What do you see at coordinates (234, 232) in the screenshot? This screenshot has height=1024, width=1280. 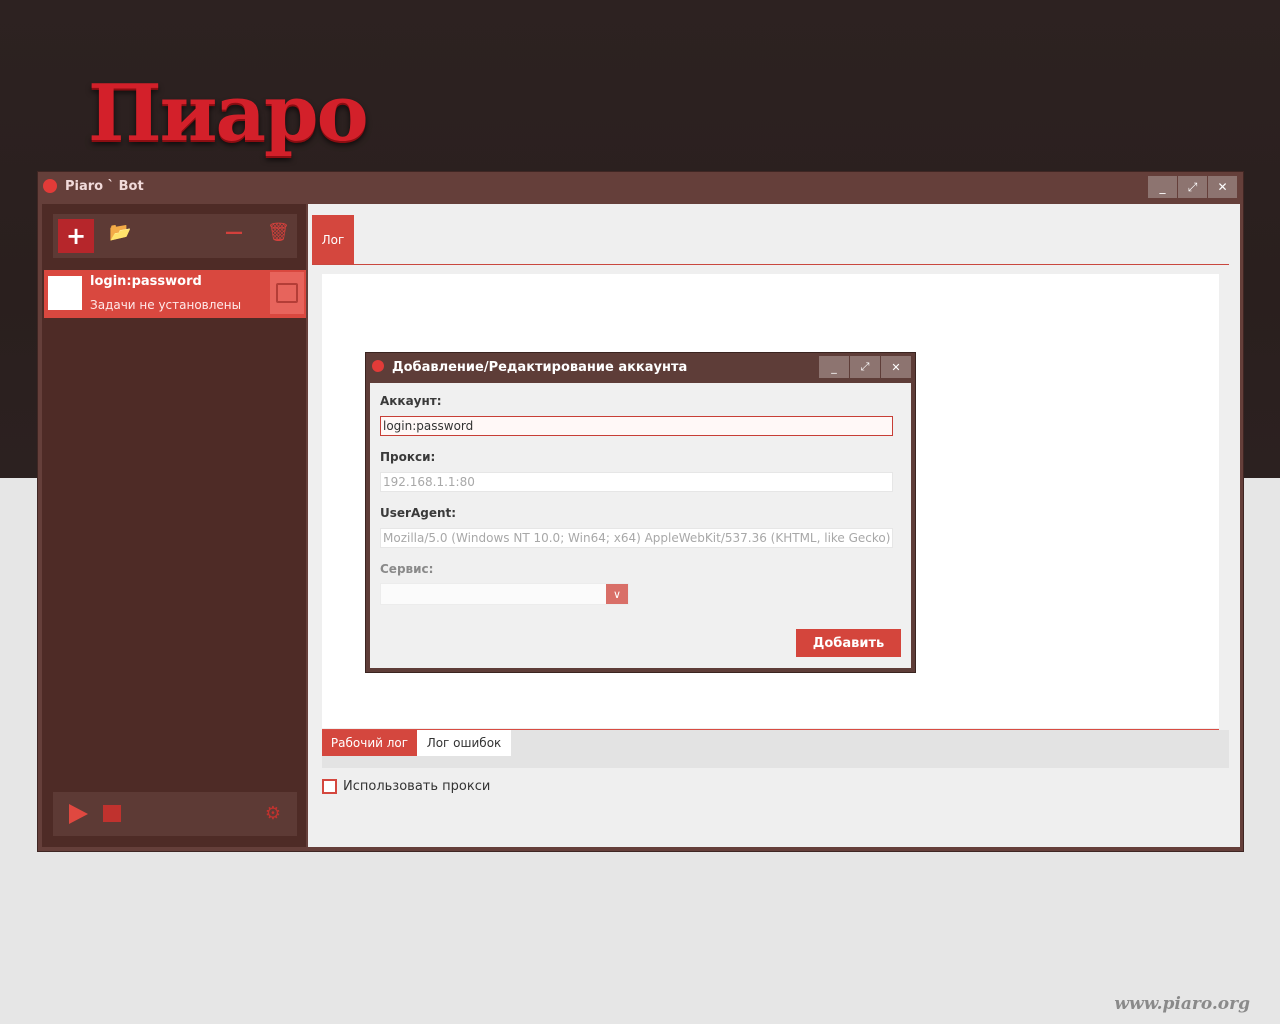 I see `minus-icon: —` at bounding box center [234, 232].